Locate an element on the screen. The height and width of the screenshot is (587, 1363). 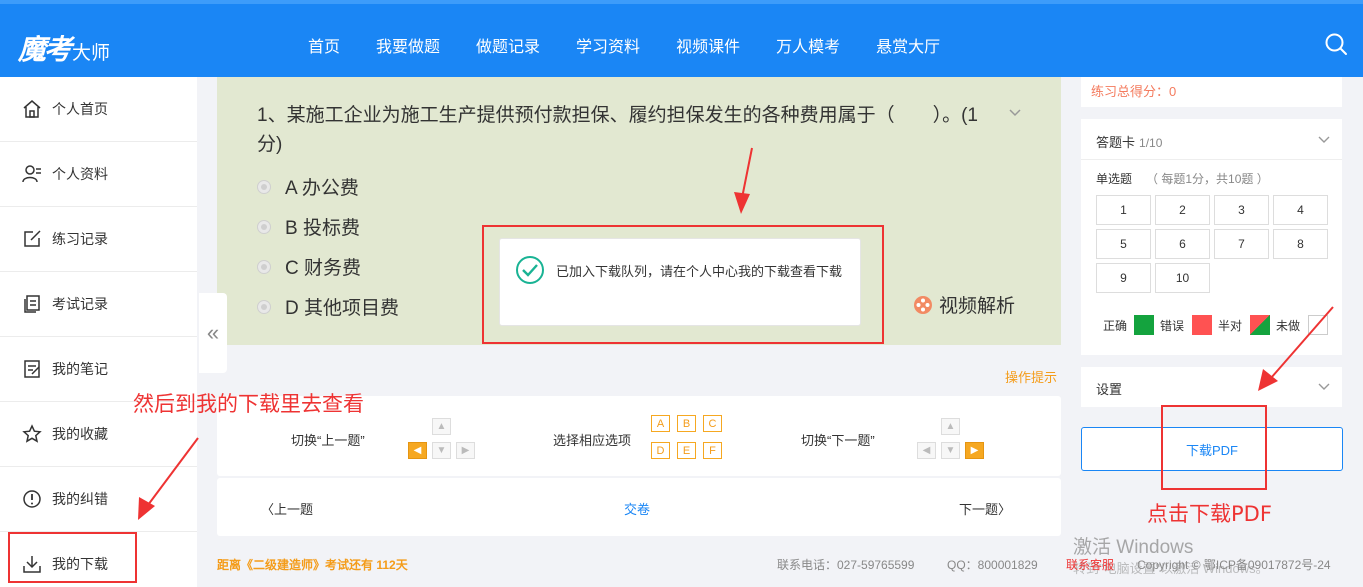
sidebar-item-exam-records: 考试记录 is located at coordinates (98, 304).